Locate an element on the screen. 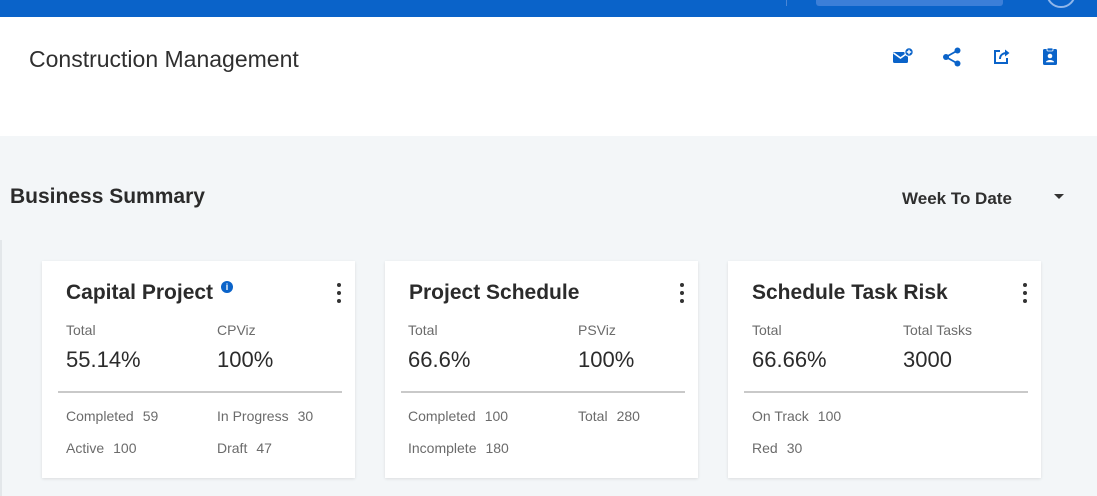  stat-value: 280 is located at coordinates (628, 416).